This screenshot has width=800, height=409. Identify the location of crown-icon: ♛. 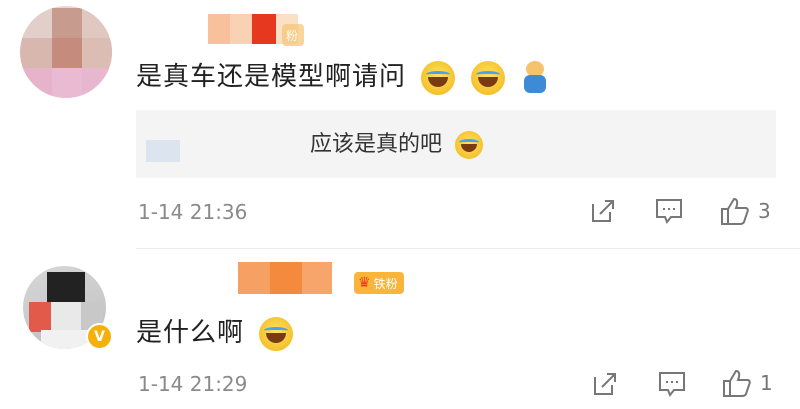
(364, 283).